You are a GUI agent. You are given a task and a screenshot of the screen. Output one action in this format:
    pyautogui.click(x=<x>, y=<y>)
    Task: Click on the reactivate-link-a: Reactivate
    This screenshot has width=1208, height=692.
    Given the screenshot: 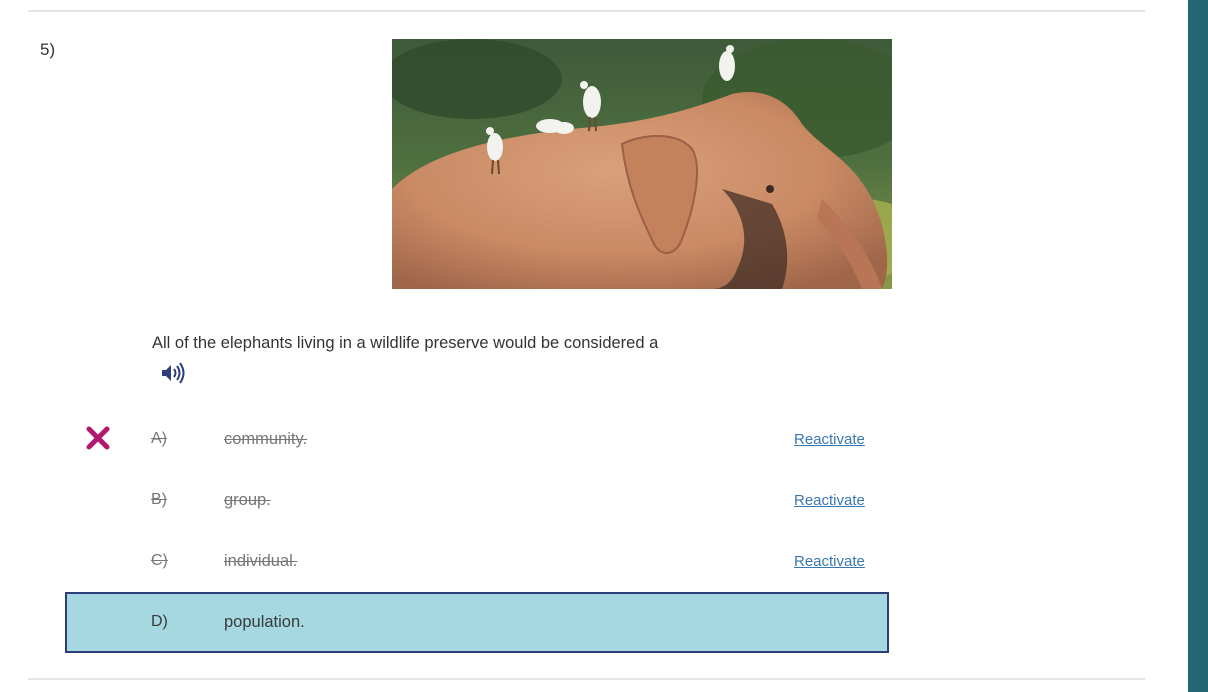 What is the action you would take?
    pyautogui.click(x=829, y=439)
    